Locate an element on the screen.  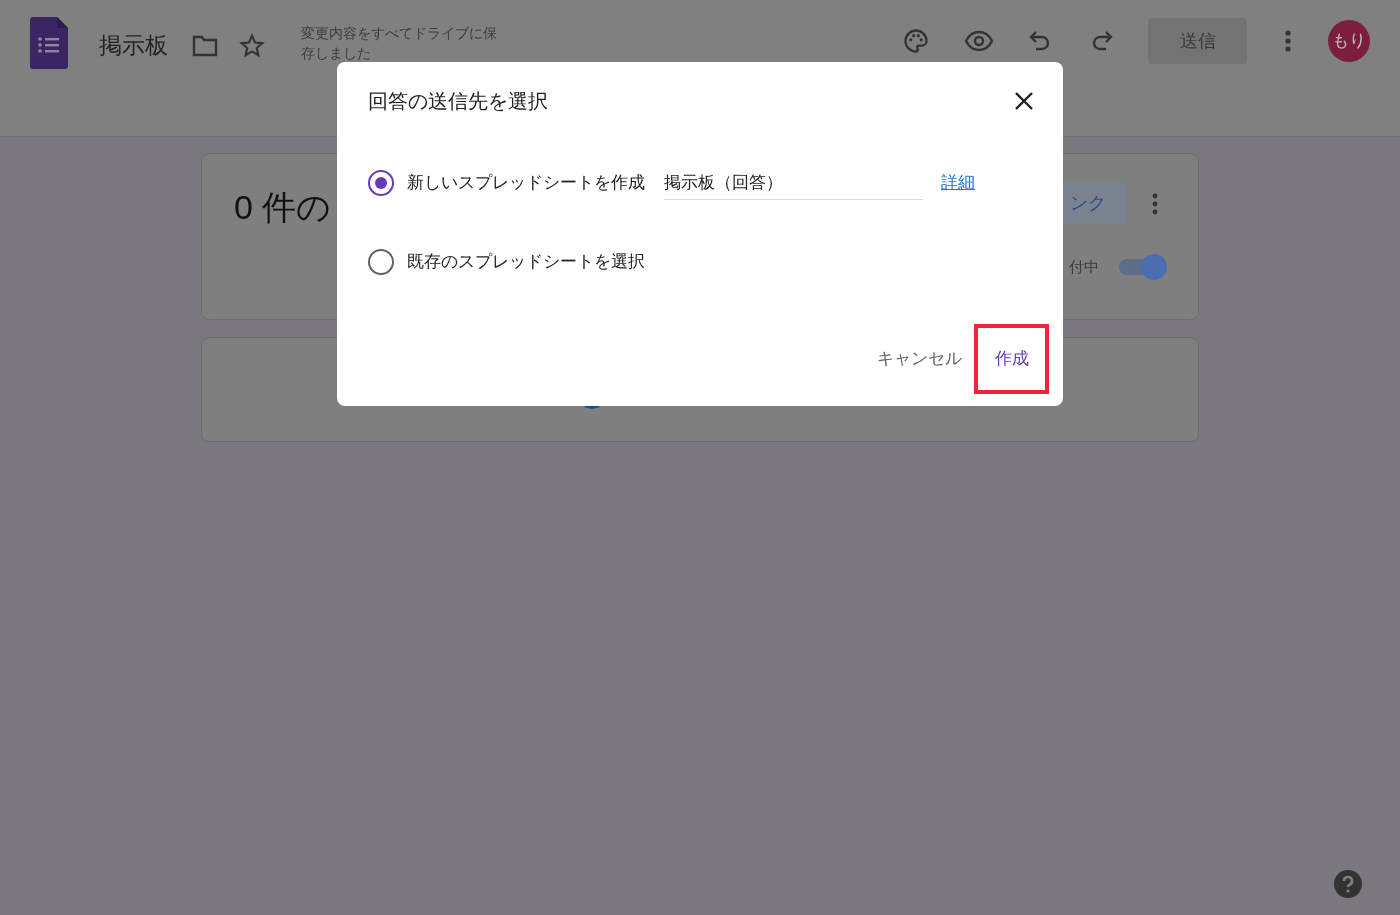
user-avatar: もり is located at coordinates (1349, 41).